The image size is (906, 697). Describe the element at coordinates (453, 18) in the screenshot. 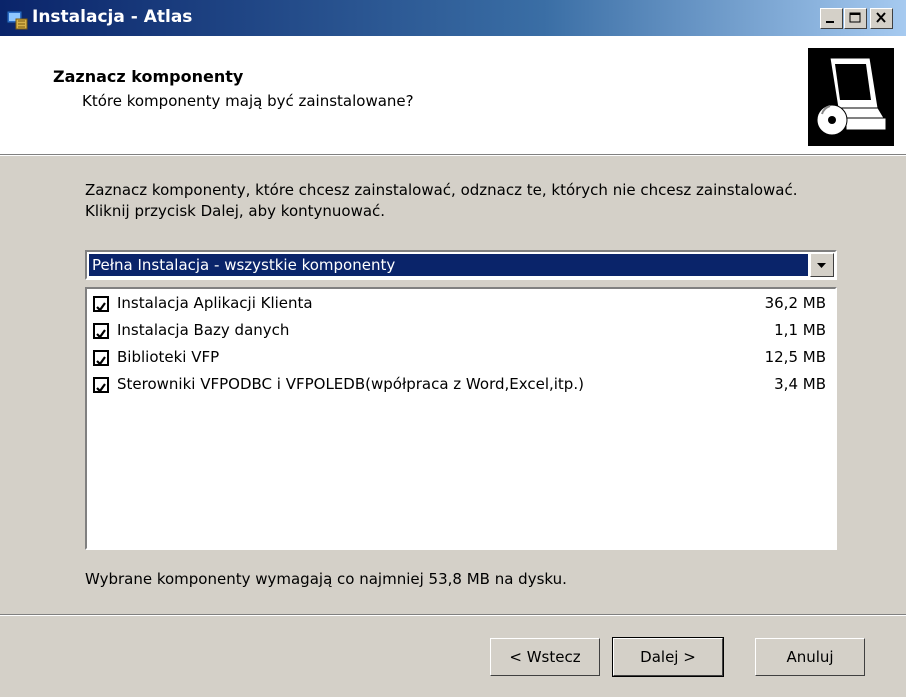

I see `title-bar: Instalacja - Atlas` at that location.